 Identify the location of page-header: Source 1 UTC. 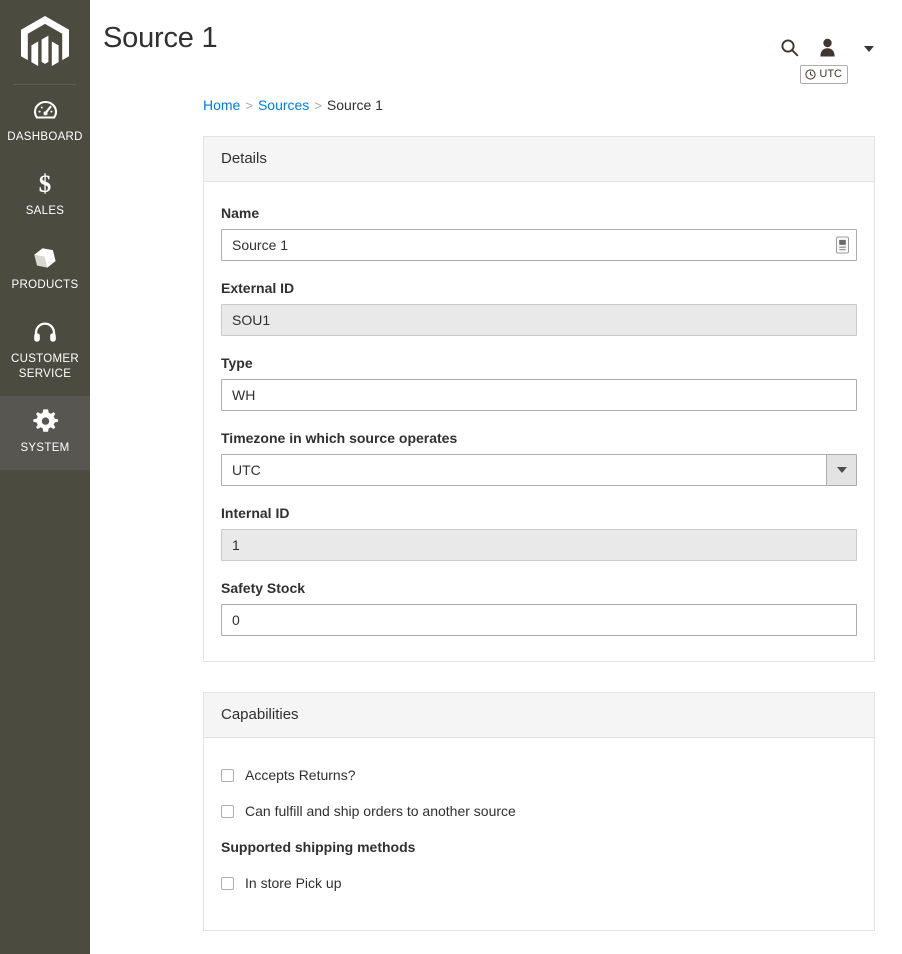
(496, 47).